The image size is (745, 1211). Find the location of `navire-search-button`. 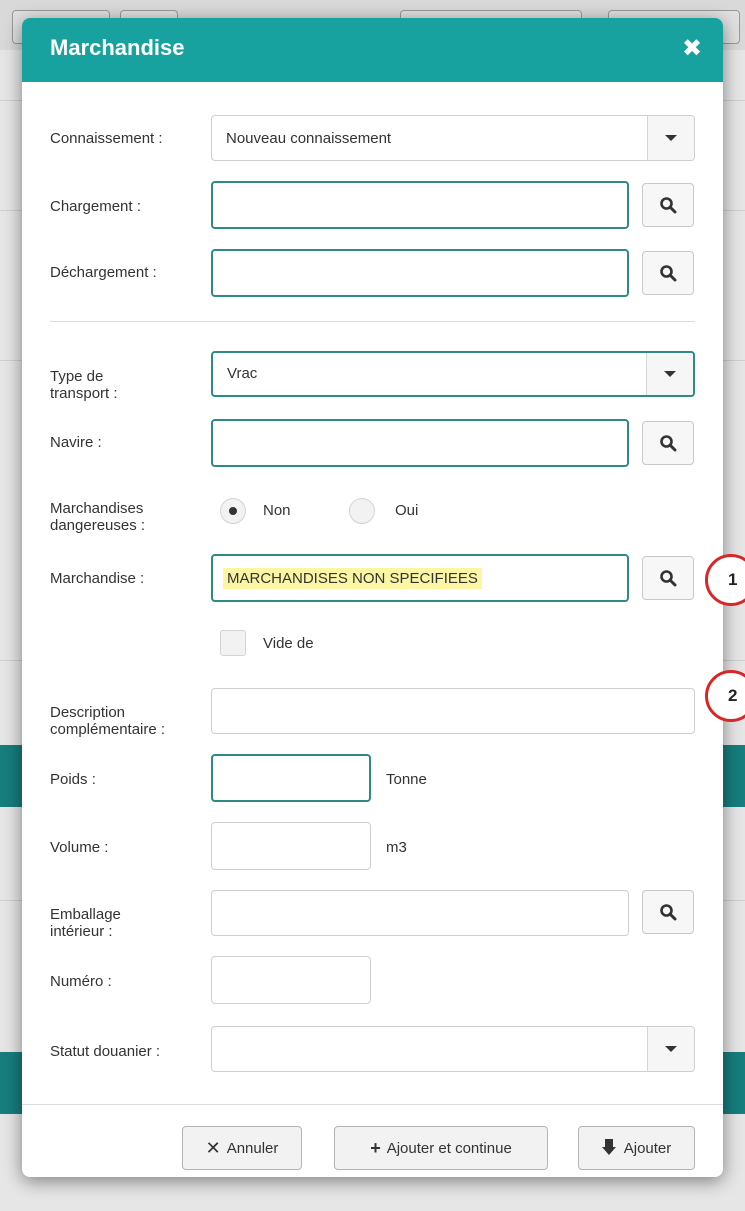

navire-search-button is located at coordinates (668, 443).